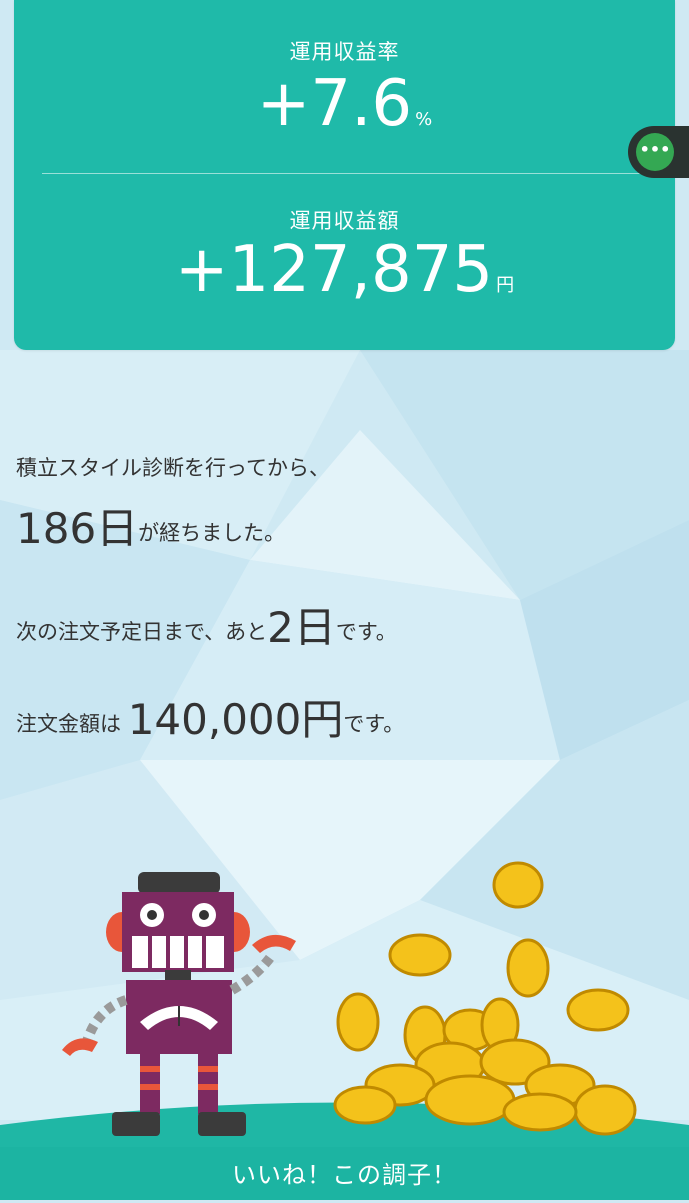  Describe the element at coordinates (344, 1173) in the screenshot. I see `encouragement-footer: いいね！この調子！` at that location.